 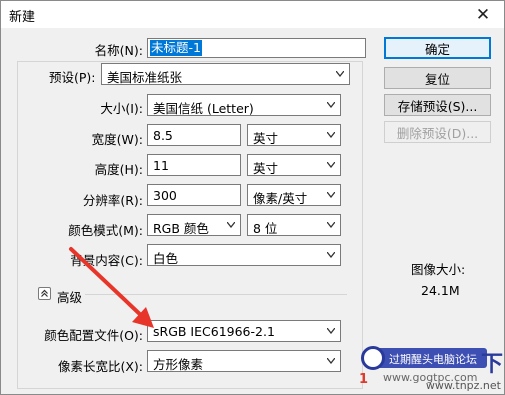 I want to click on annotation-arrow, so click(x=111, y=287).